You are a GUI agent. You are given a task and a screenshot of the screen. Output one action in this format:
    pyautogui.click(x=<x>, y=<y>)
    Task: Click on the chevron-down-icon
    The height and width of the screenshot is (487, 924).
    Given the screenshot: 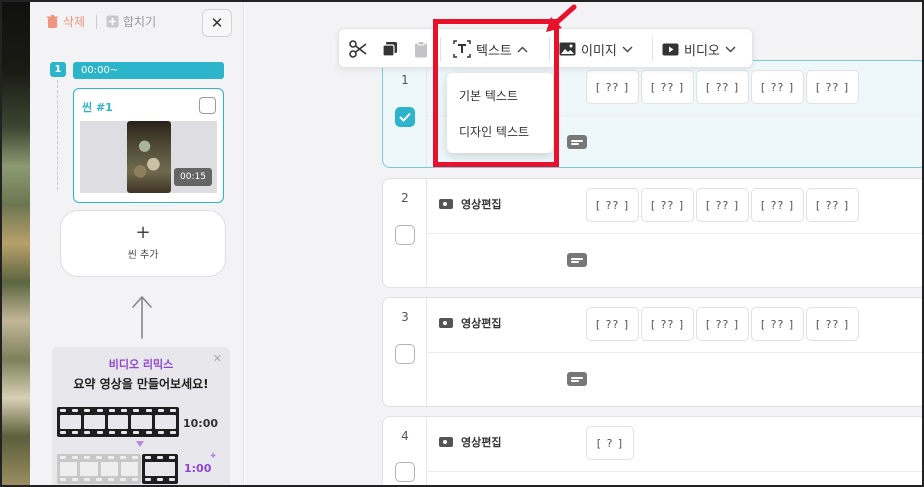 What is the action you would take?
    pyautogui.click(x=730, y=49)
    